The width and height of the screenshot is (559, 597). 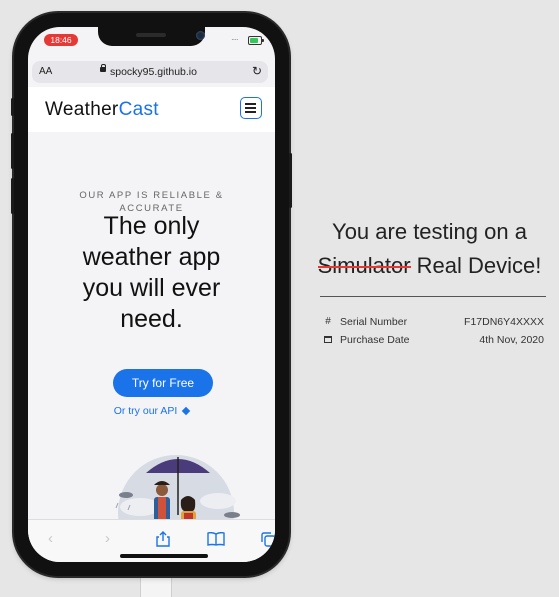 I want to click on headline-line: you will ever, so click(x=151, y=288).